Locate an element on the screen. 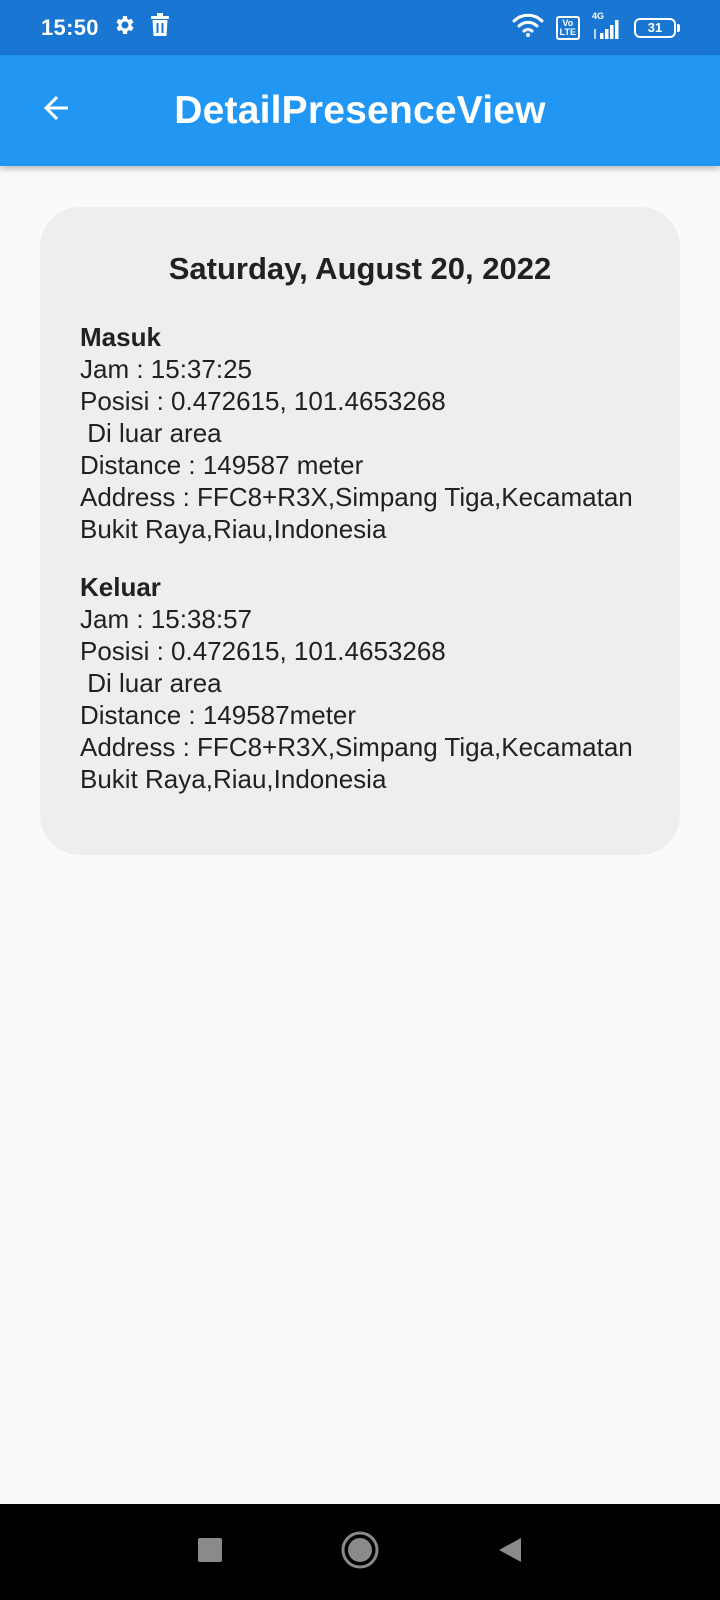  masuk-distance: Distance : 149587 meter is located at coordinates (222, 465).